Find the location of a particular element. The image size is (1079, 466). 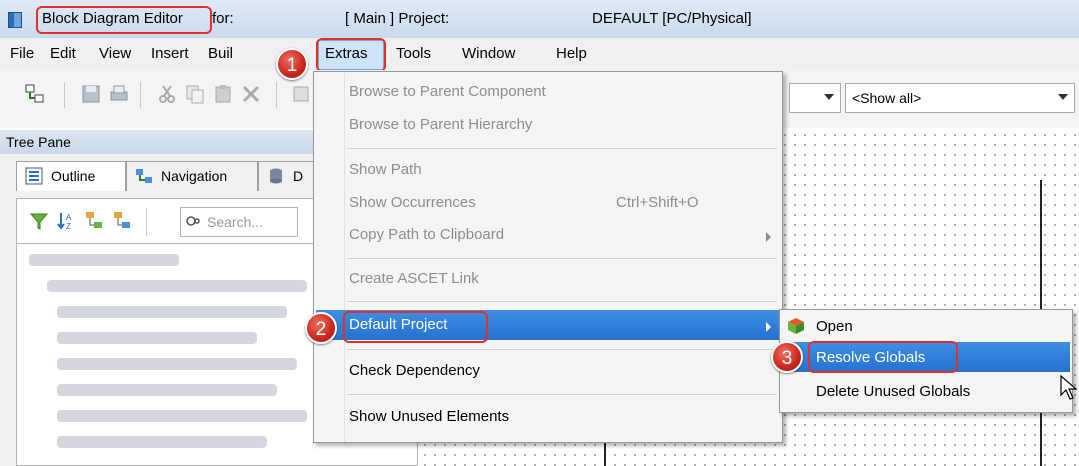

paste-icon is located at coordinates (223, 94).